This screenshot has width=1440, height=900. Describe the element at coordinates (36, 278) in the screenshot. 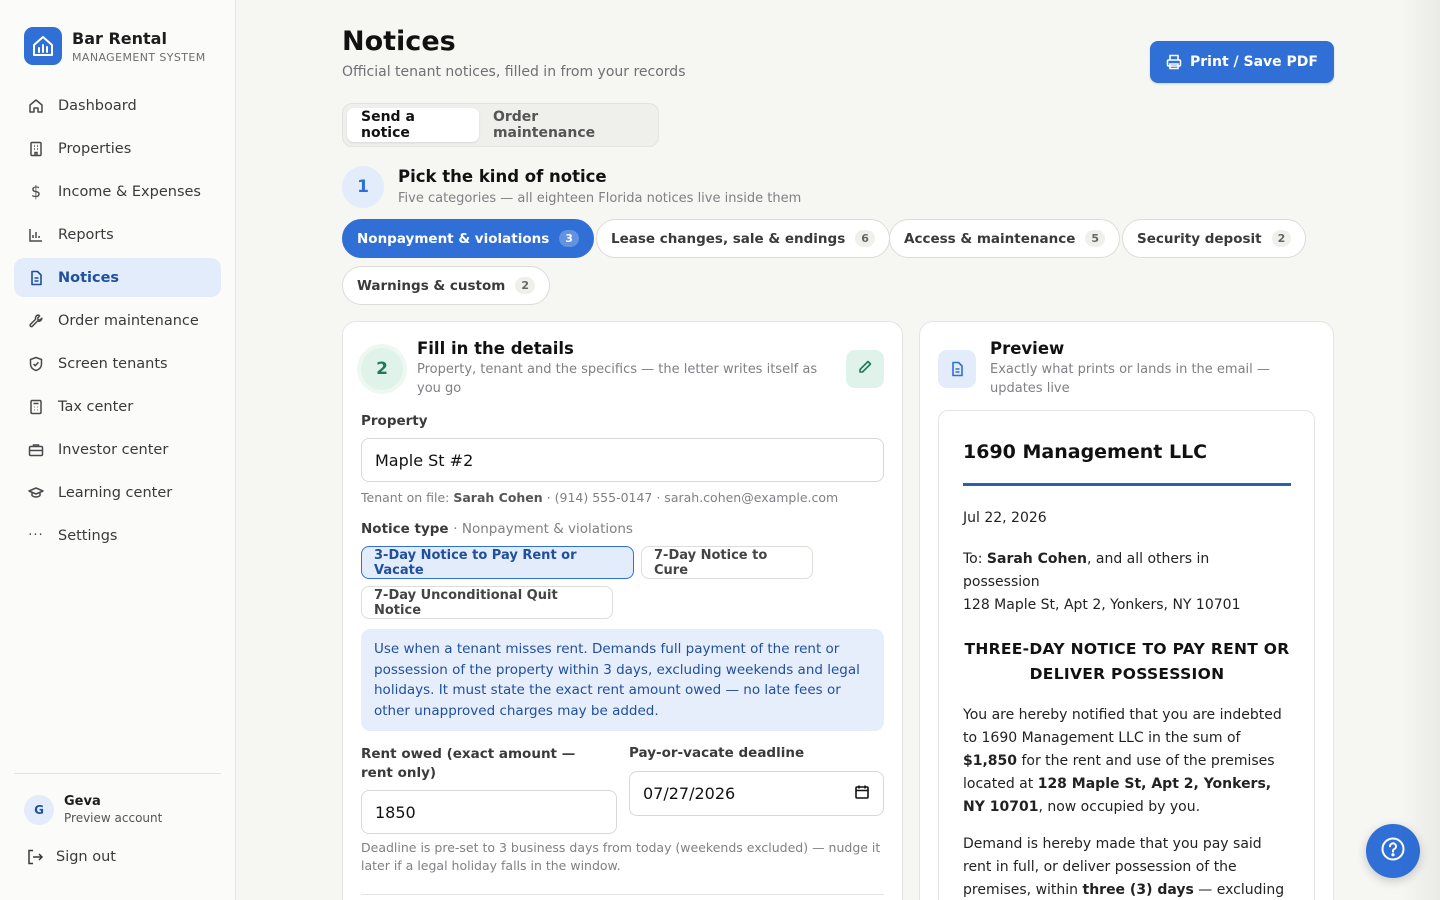

I see `document-icon` at that location.